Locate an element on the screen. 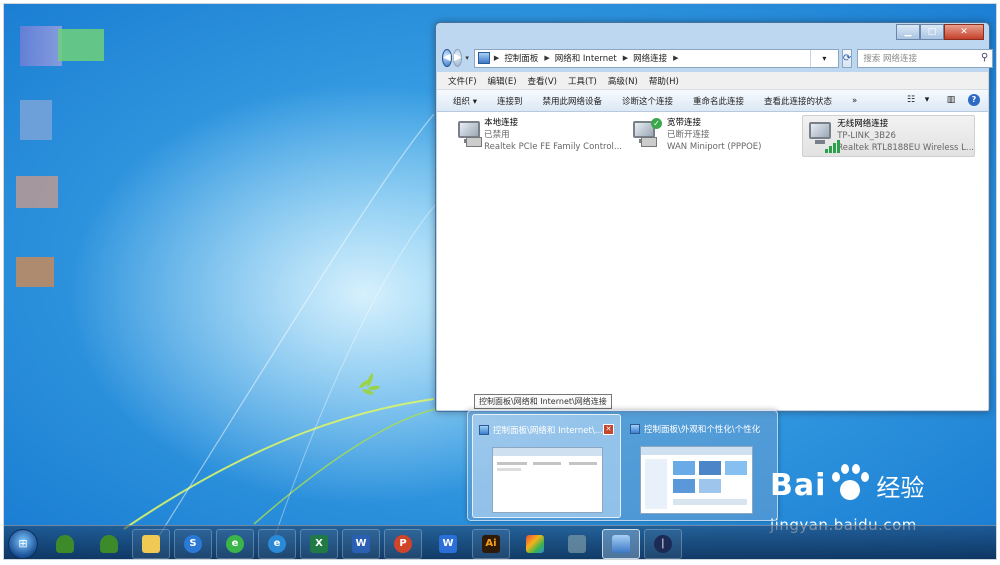 The height and width of the screenshot is (565, 1000). thumbnail-title: 控制面板\外观和个性化\个性化 is located at coordinates (700, 429).